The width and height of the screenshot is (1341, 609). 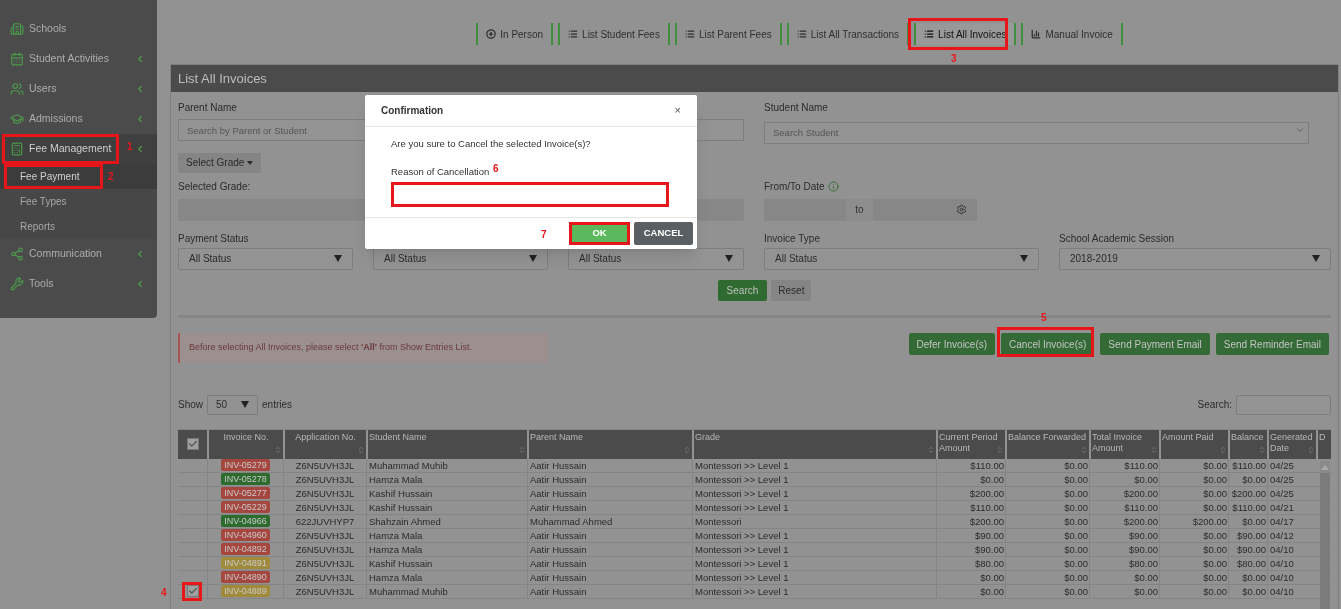 What do you see at coordinates (530, 194) in the screenshot?
I see `reason-field` at bounding box center [530, 194].